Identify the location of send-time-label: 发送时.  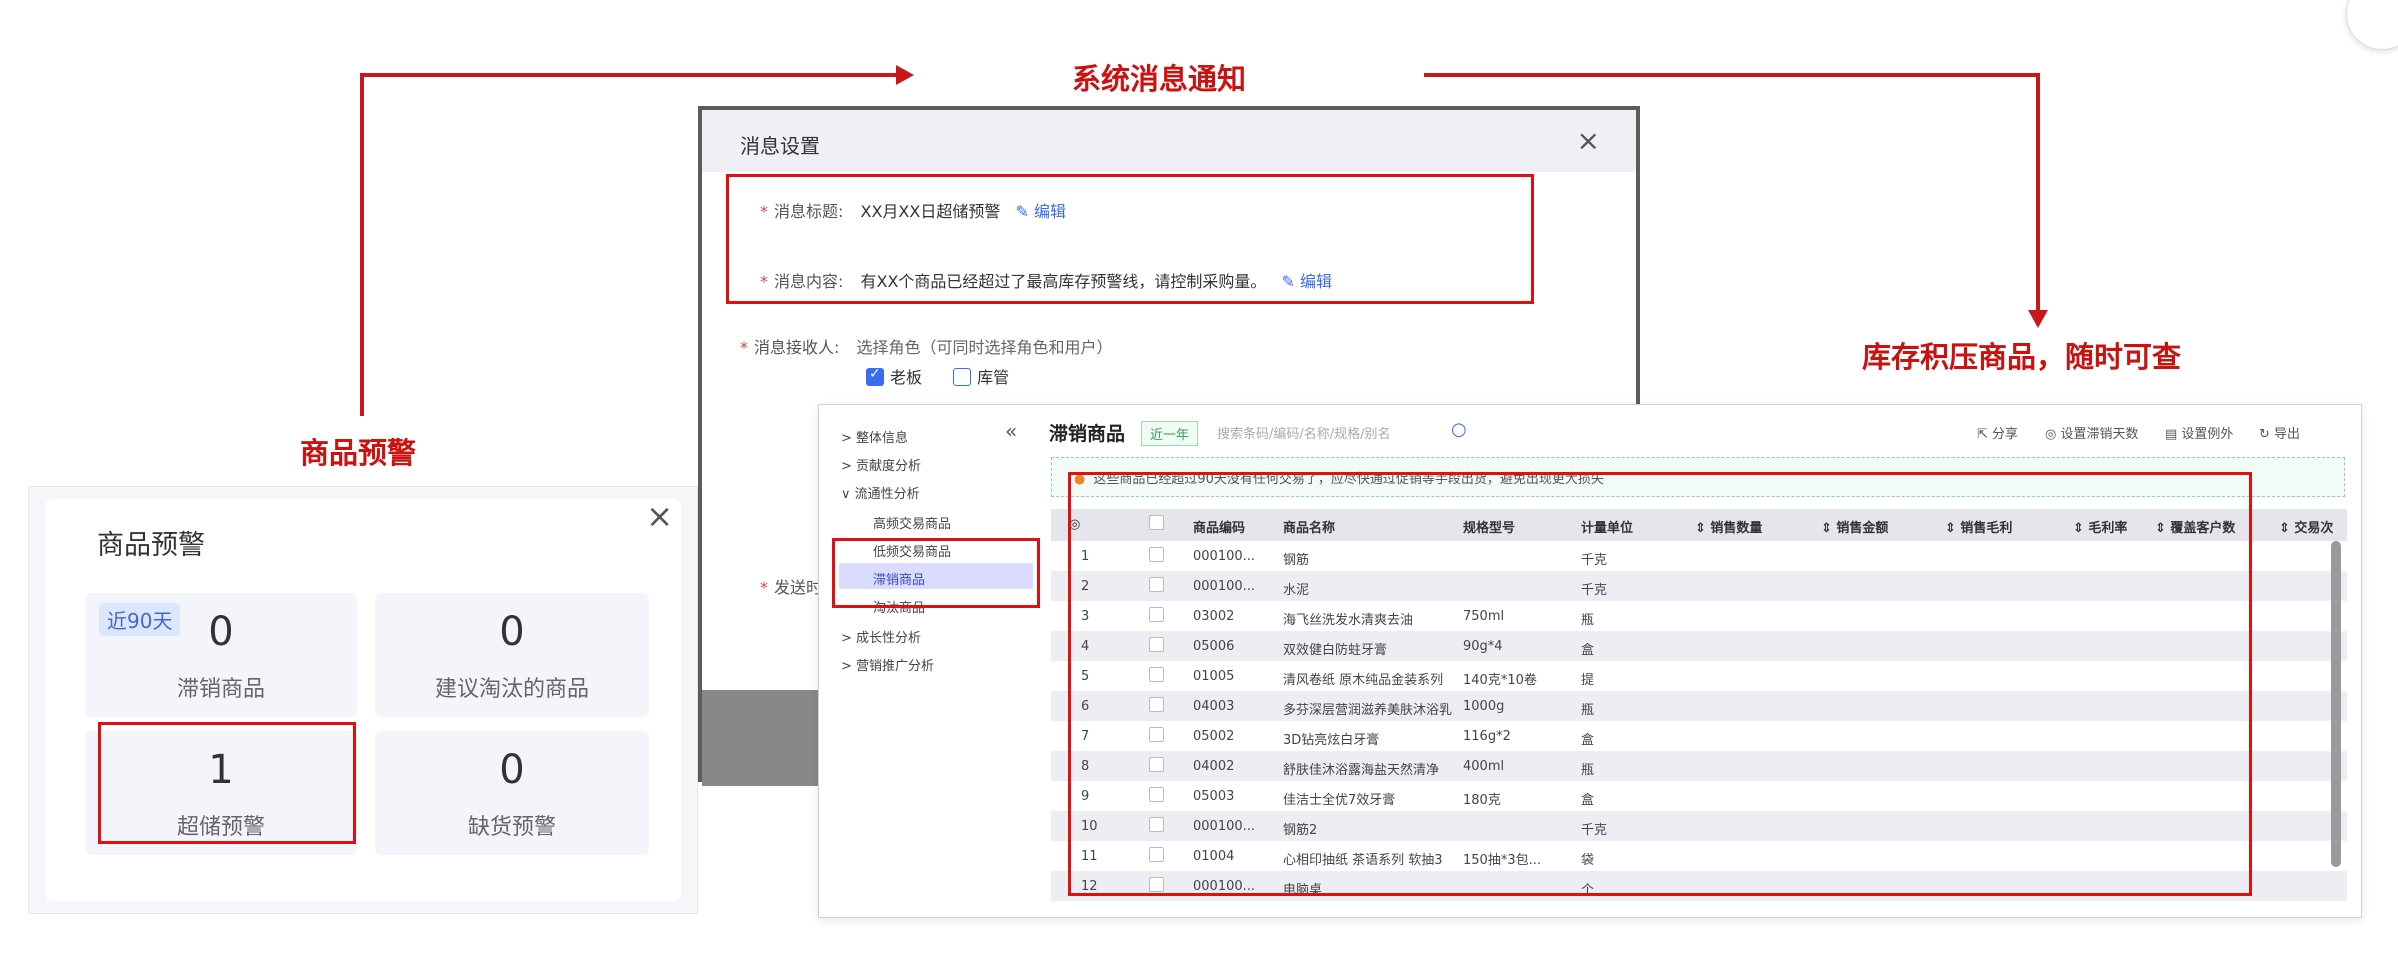
(798, 587).